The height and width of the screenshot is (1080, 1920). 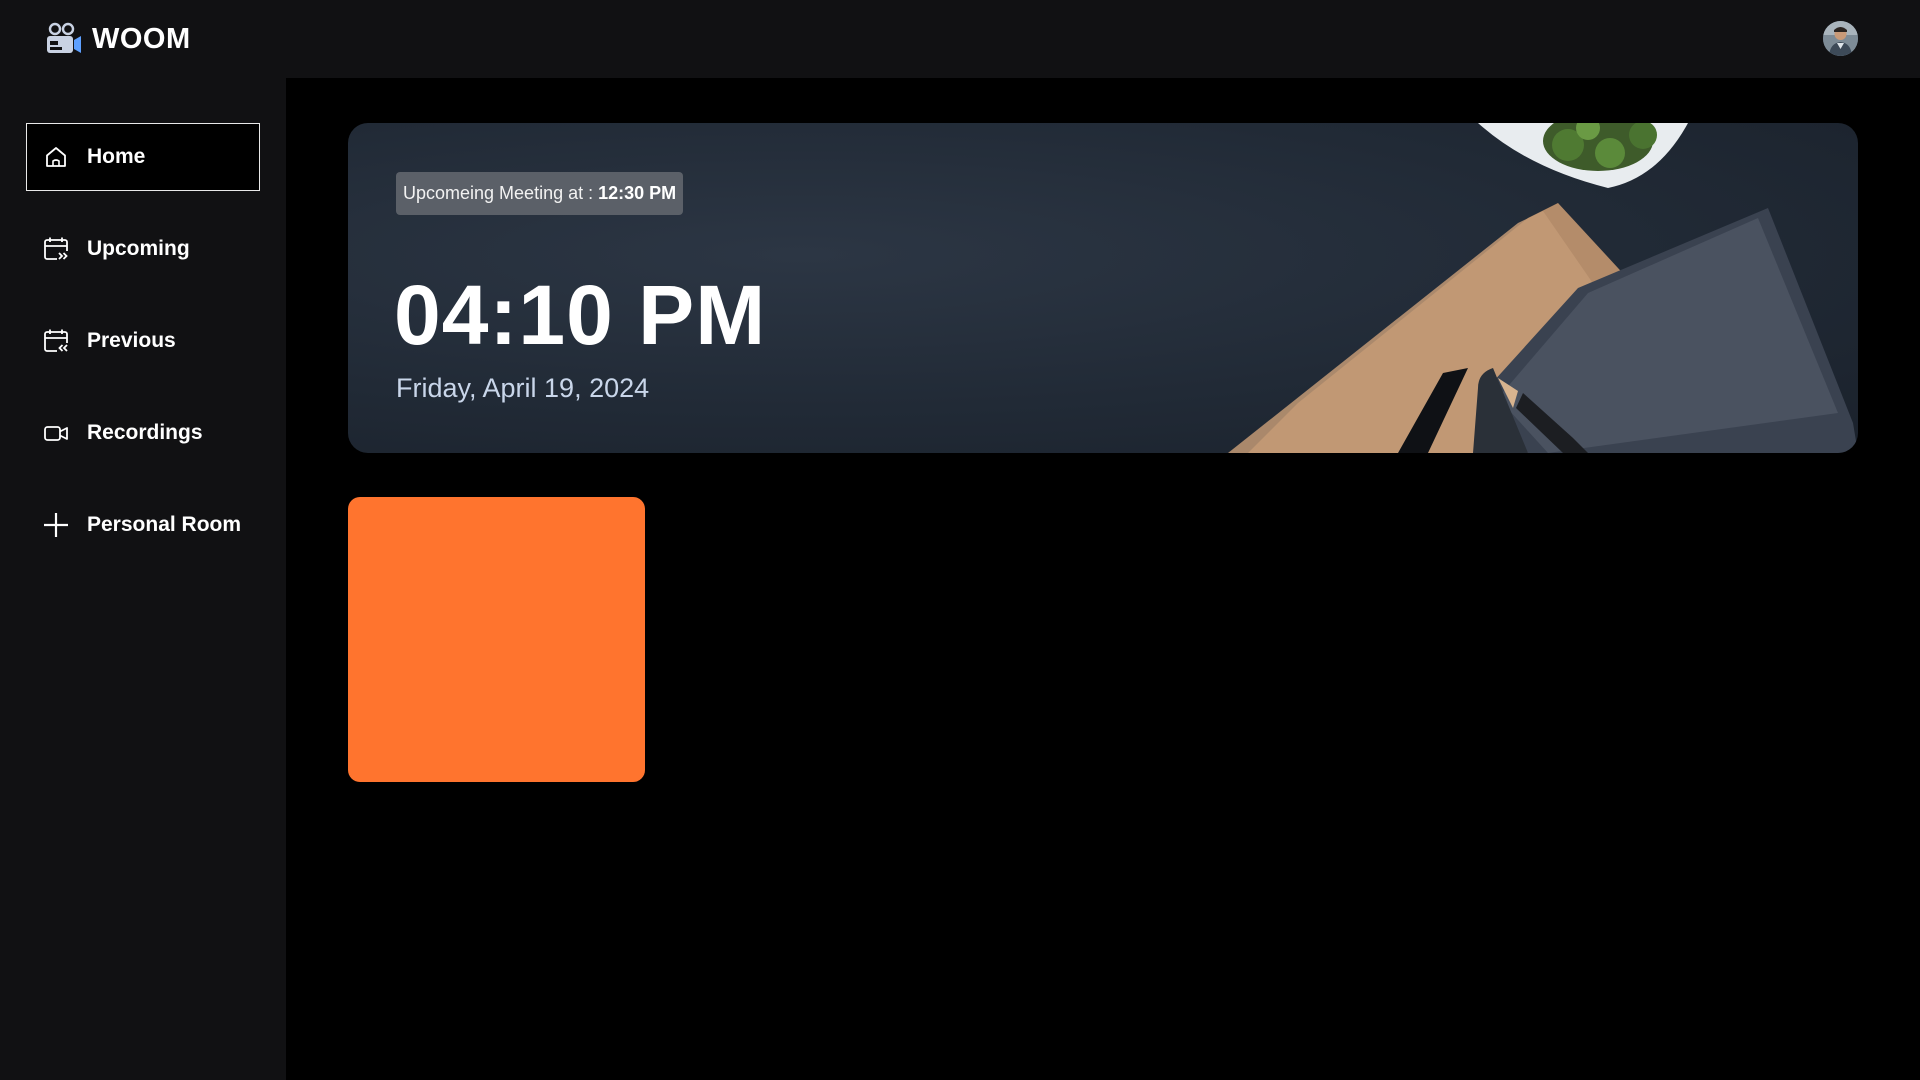 What do you see at coordinates (56, 249) in the screenshot?
I see `calendar-upcoming-icon` at bounding box center [56, 249].